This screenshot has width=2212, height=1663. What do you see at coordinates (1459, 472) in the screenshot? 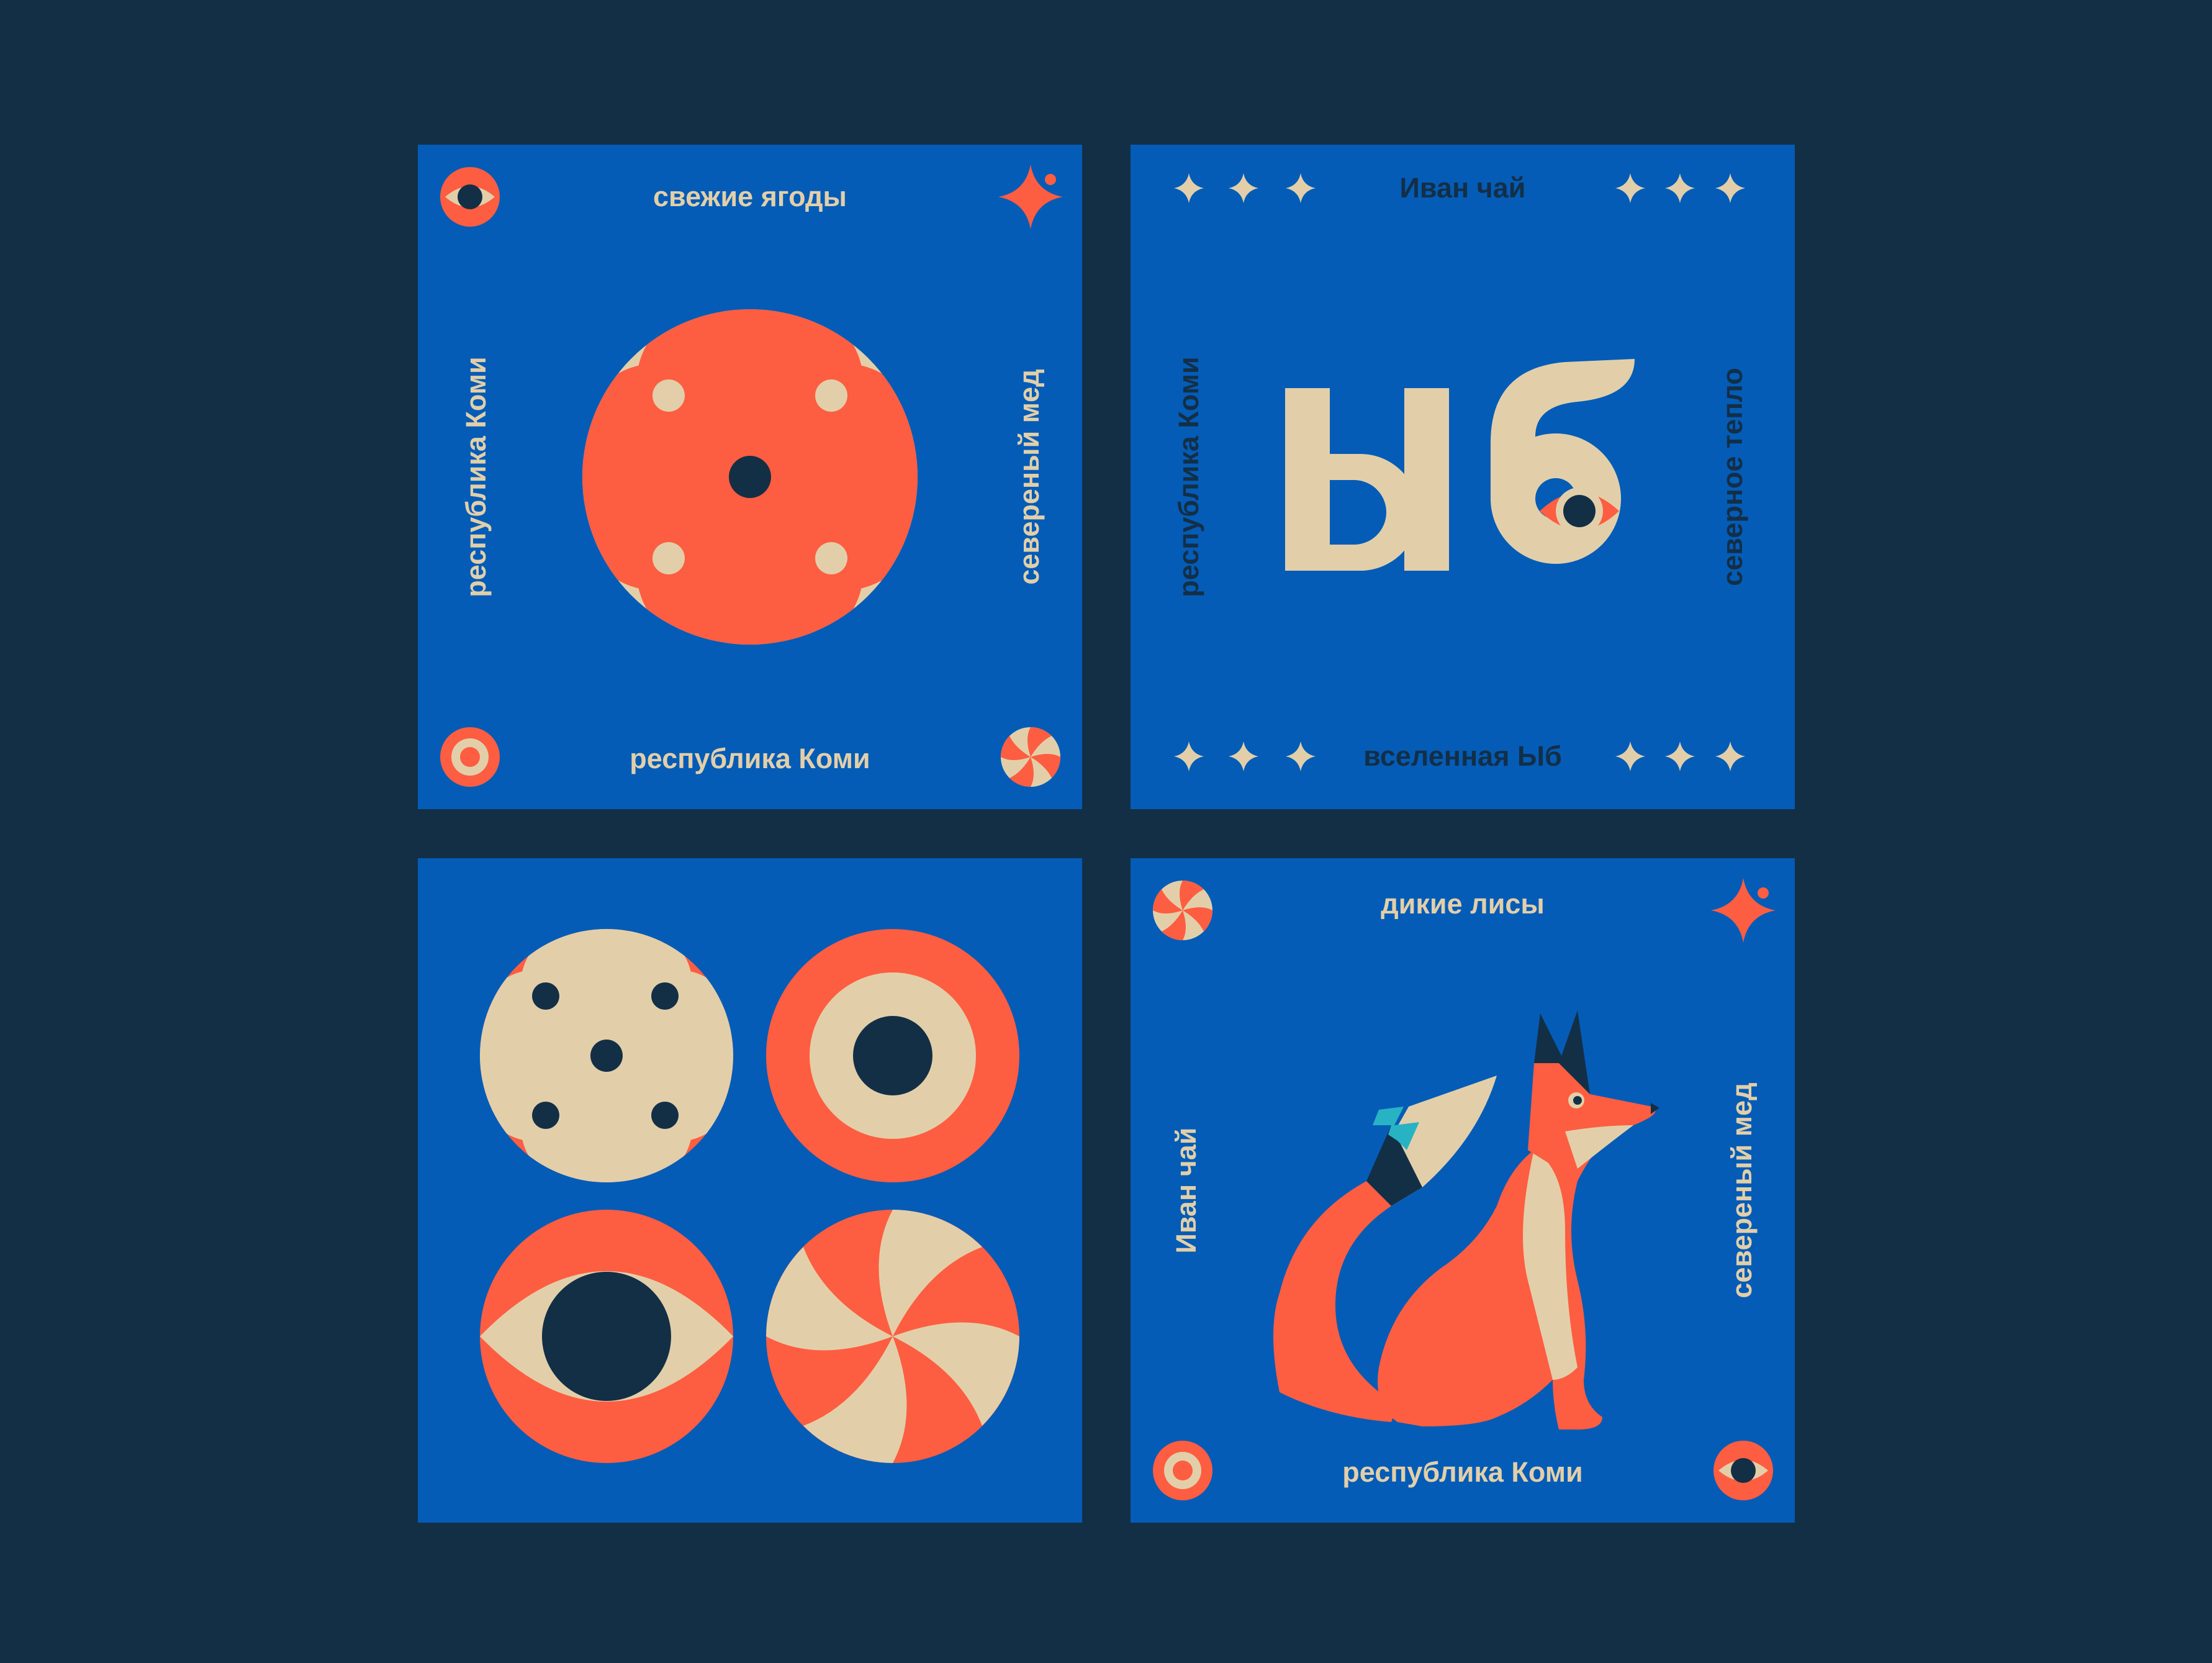
I see `card-yb-graphics` at bounding box center [1459, 472].